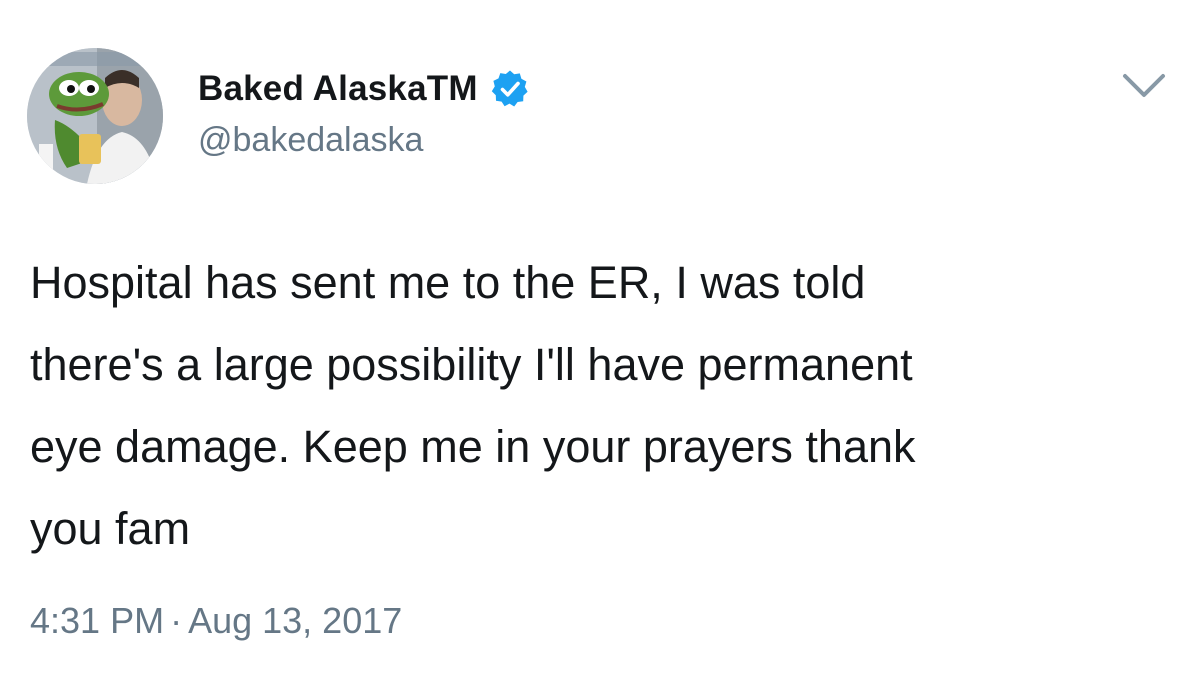 This screenshot has width=1200, height=681. I want to click on author-name-row: Baked AlaskaTM, so click(364, 89).